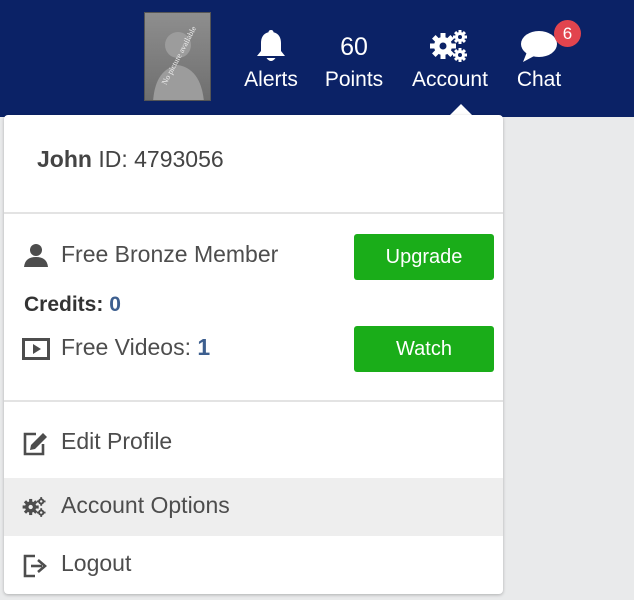 The width and height of the screenshot is (634, 600). Describe the element at coordinates (539, 46) in the screenshot. I see `chat-bubble-icon` at that location.